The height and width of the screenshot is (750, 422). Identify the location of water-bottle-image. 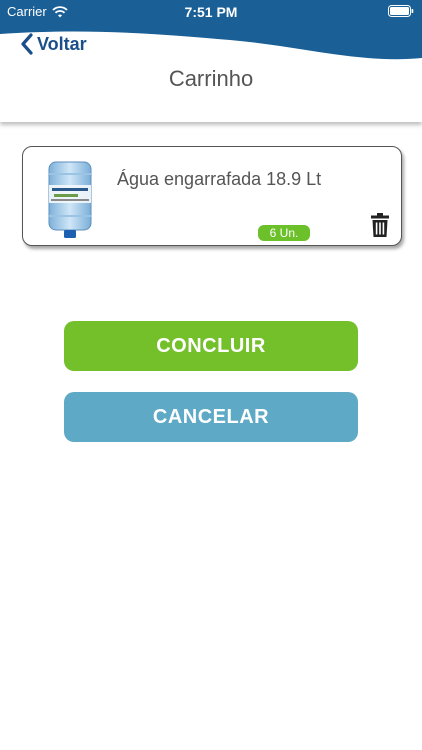
(70, 199).